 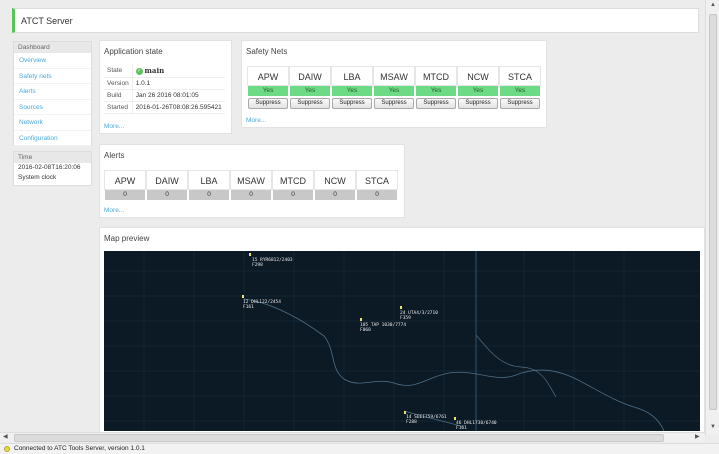 What do you see at coordinates (520, 103) in the screenshot?
I see `suppress-stca-button: Suppress` at bounding box center [520, 103].